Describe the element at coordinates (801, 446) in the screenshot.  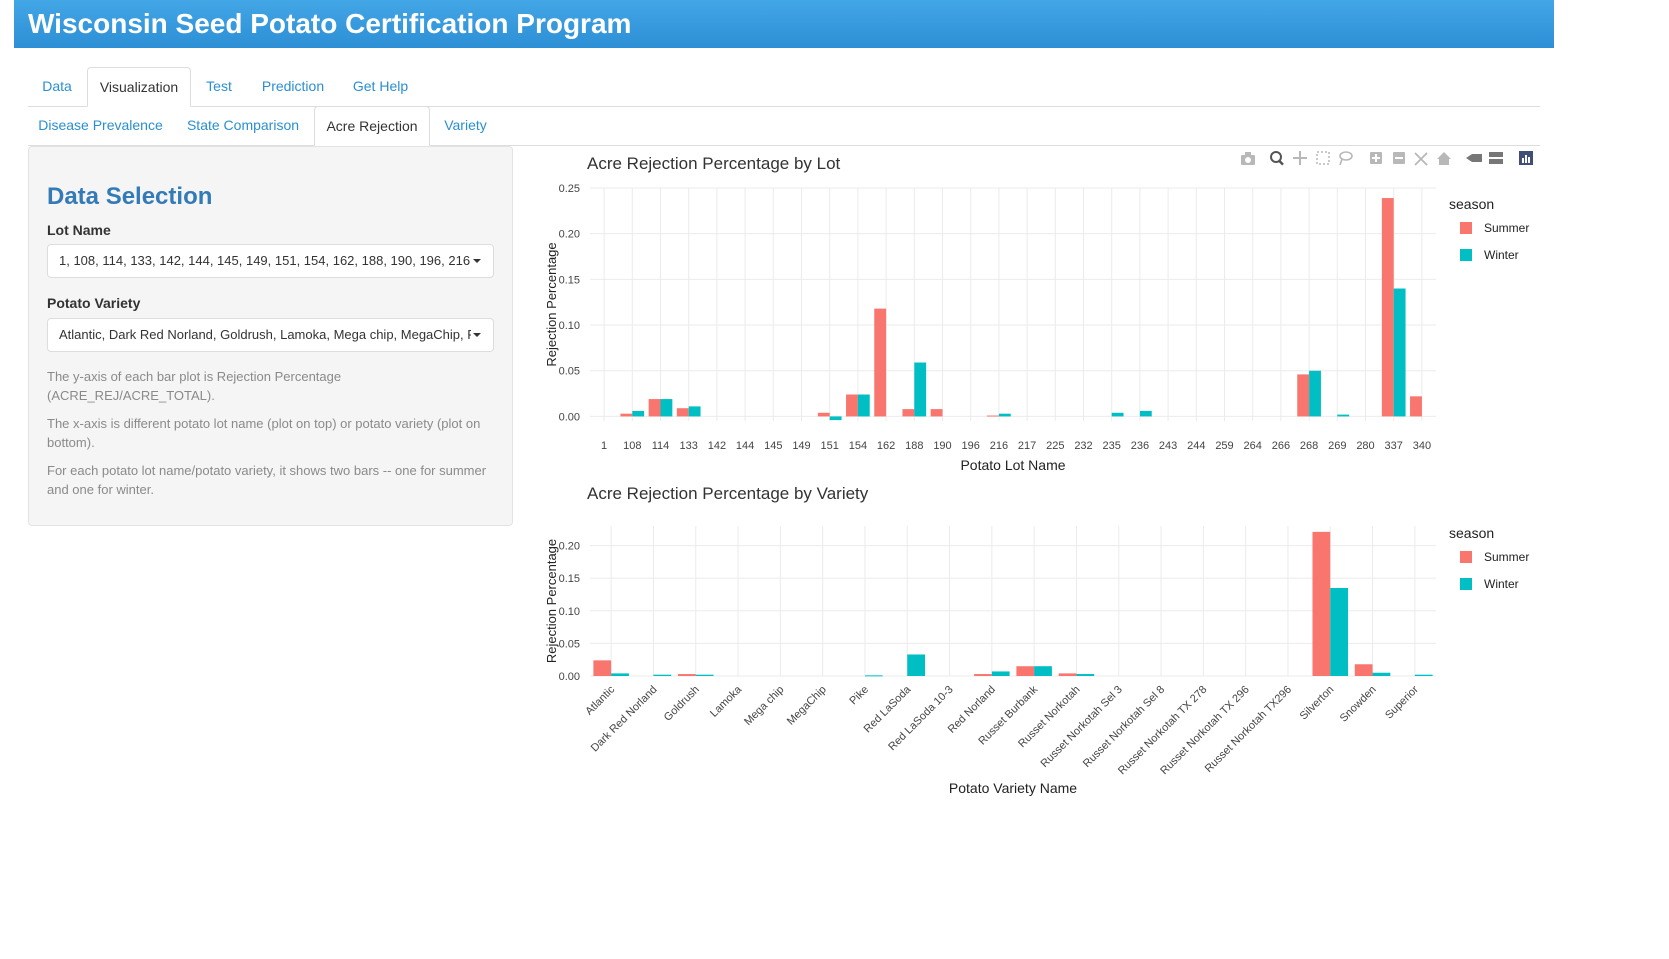
I see `x-tick-label: 149` at that location.